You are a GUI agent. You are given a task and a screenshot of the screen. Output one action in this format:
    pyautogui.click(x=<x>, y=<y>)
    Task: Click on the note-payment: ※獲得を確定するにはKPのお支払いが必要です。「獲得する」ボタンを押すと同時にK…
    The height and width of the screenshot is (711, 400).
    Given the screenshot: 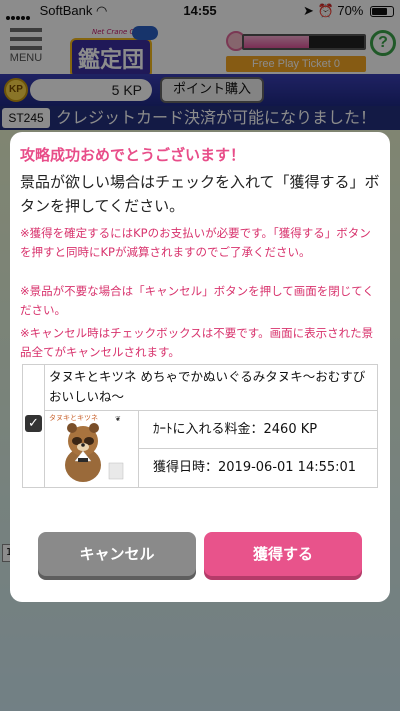 What is the action you would take?
    pyautogui.click(x=195, y=242)
    